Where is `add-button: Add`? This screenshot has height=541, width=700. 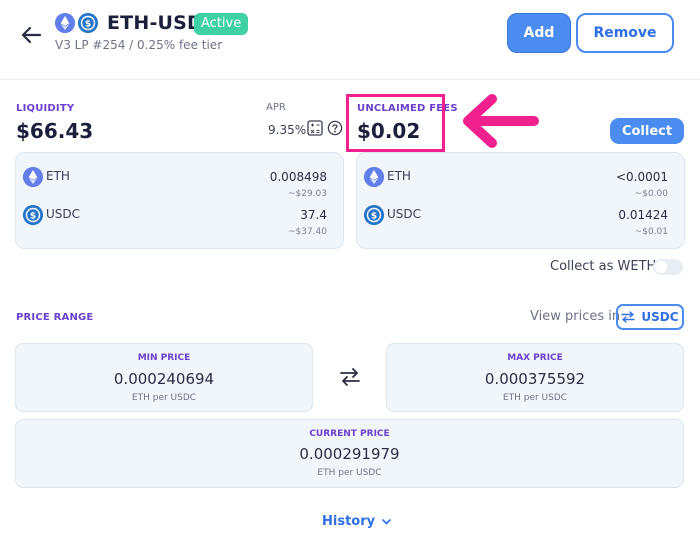
add-button: Add is located at coordinates (539, 33).